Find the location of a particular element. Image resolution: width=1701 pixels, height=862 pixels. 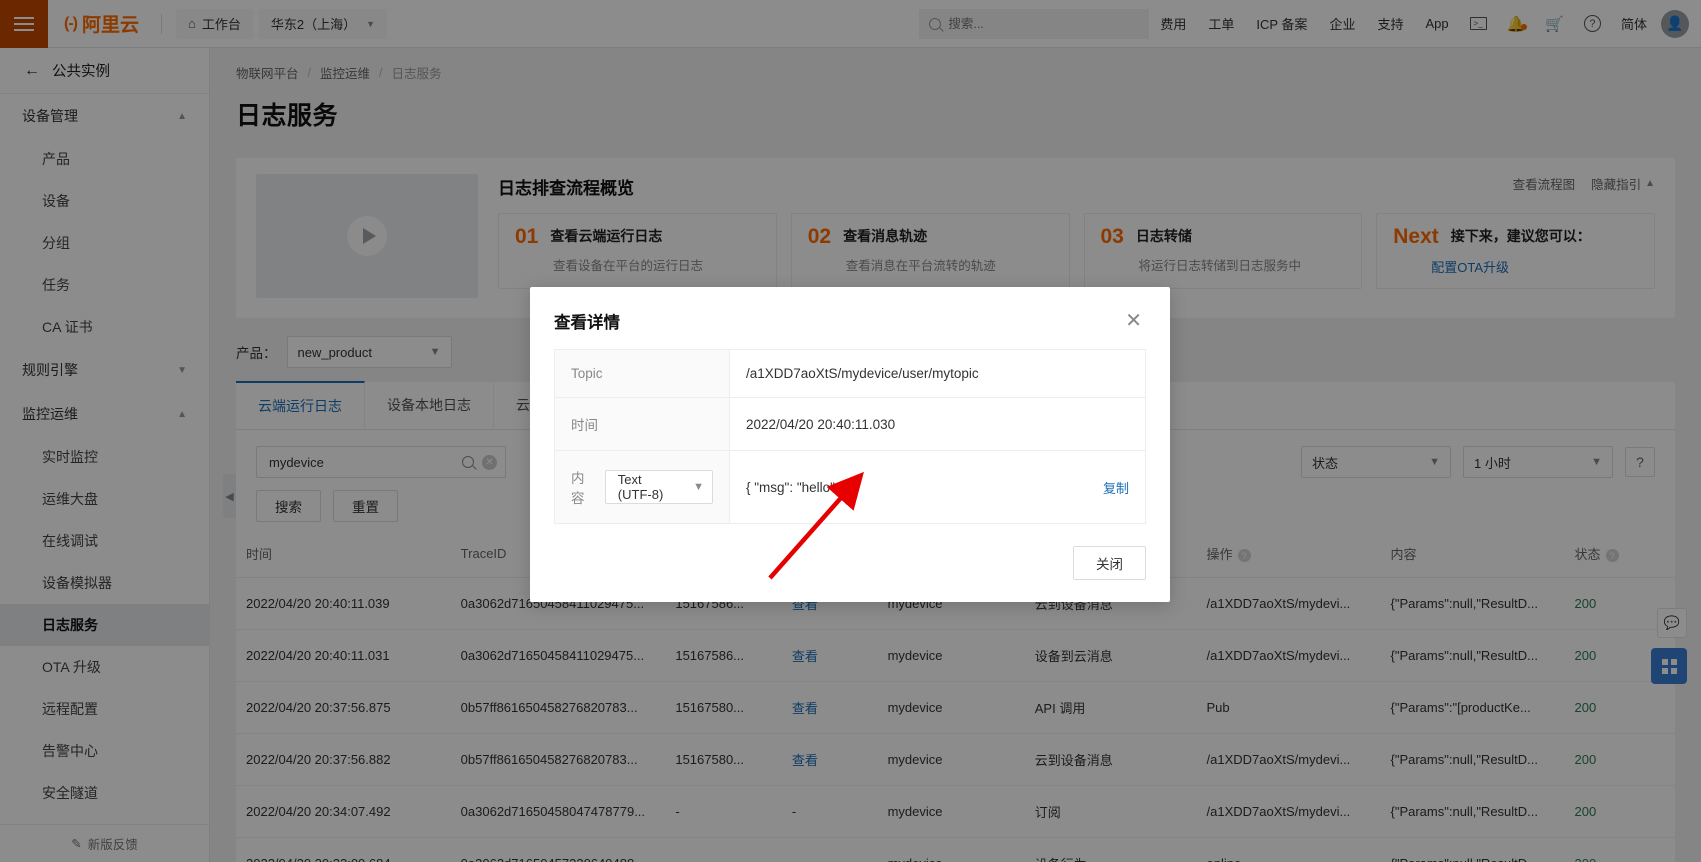

sidebar-group-monitoring: 监控运维 ▲ is located at coordinates (104, 414).